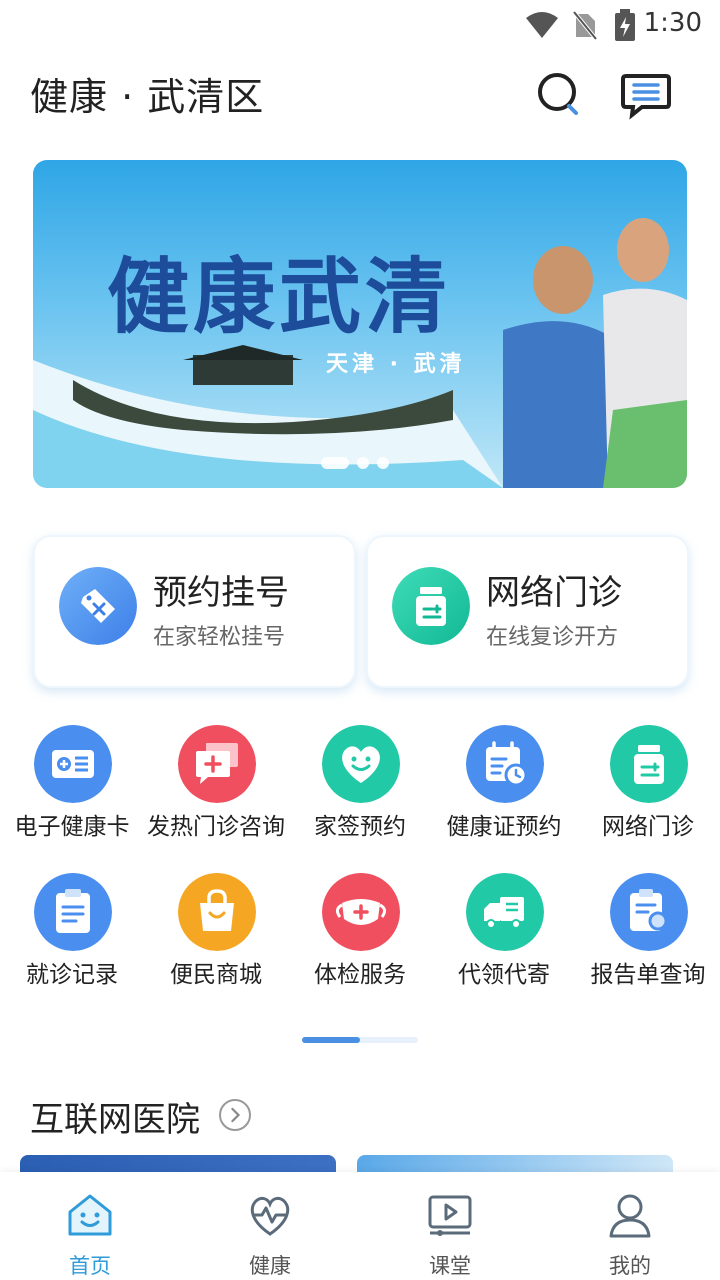 Image resolution: width=720 pixels, height=1280 pixels. I want to click on card-appointment: 预约挂号 在家轻松挂号, so click(194, 611).